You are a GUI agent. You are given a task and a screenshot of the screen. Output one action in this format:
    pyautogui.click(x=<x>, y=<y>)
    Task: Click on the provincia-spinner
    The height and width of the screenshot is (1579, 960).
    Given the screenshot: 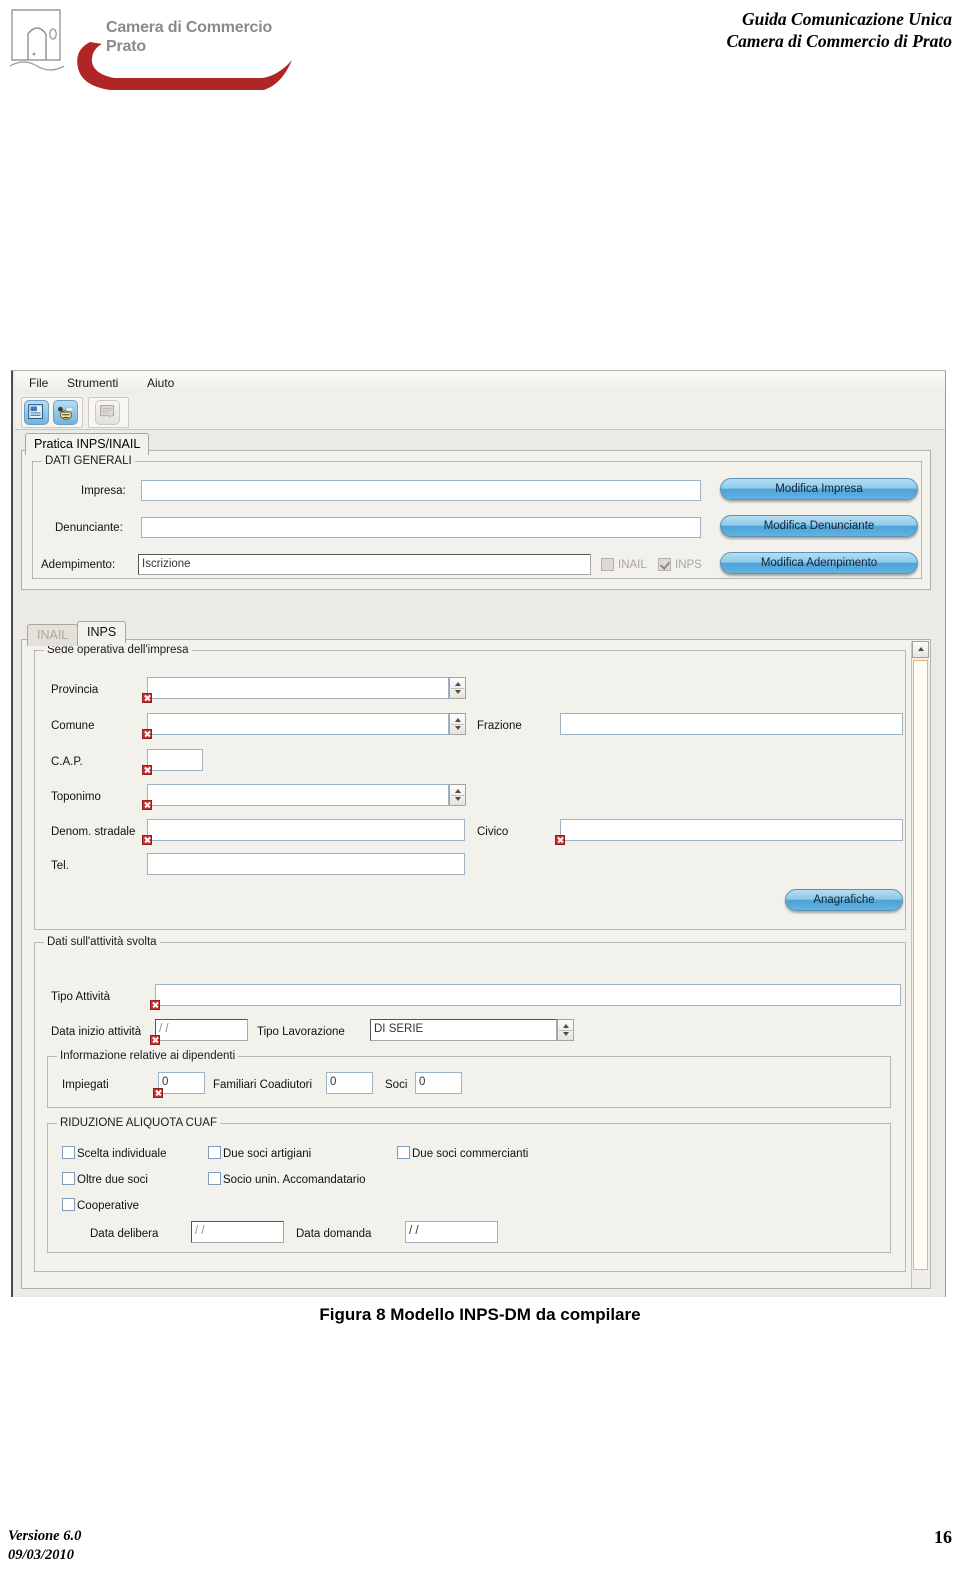 What is the action you would take?
    pyautogui.click(x=457, y=688)
    